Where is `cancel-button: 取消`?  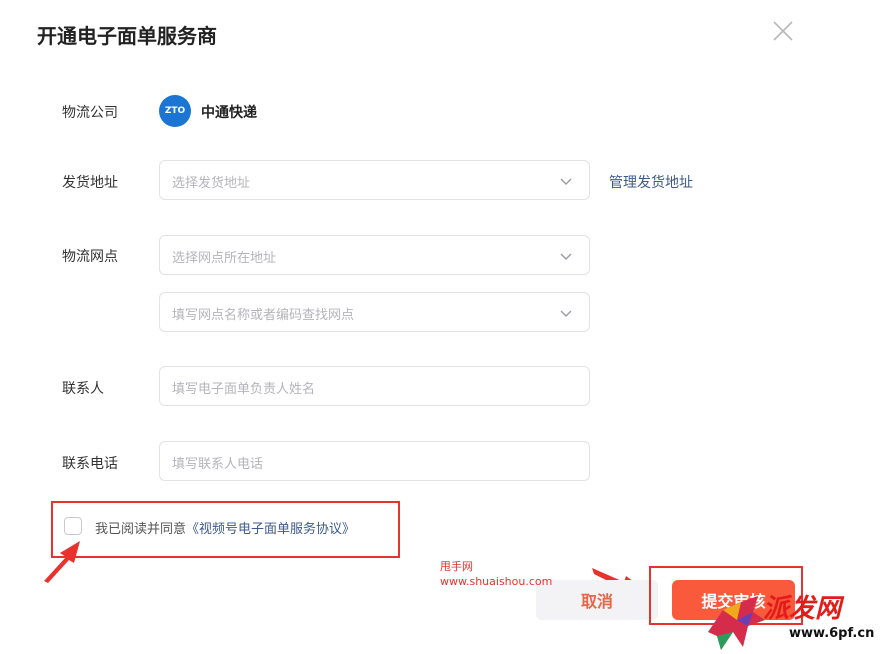
cancel-button: 取消 is located at coordinates (597, 600).